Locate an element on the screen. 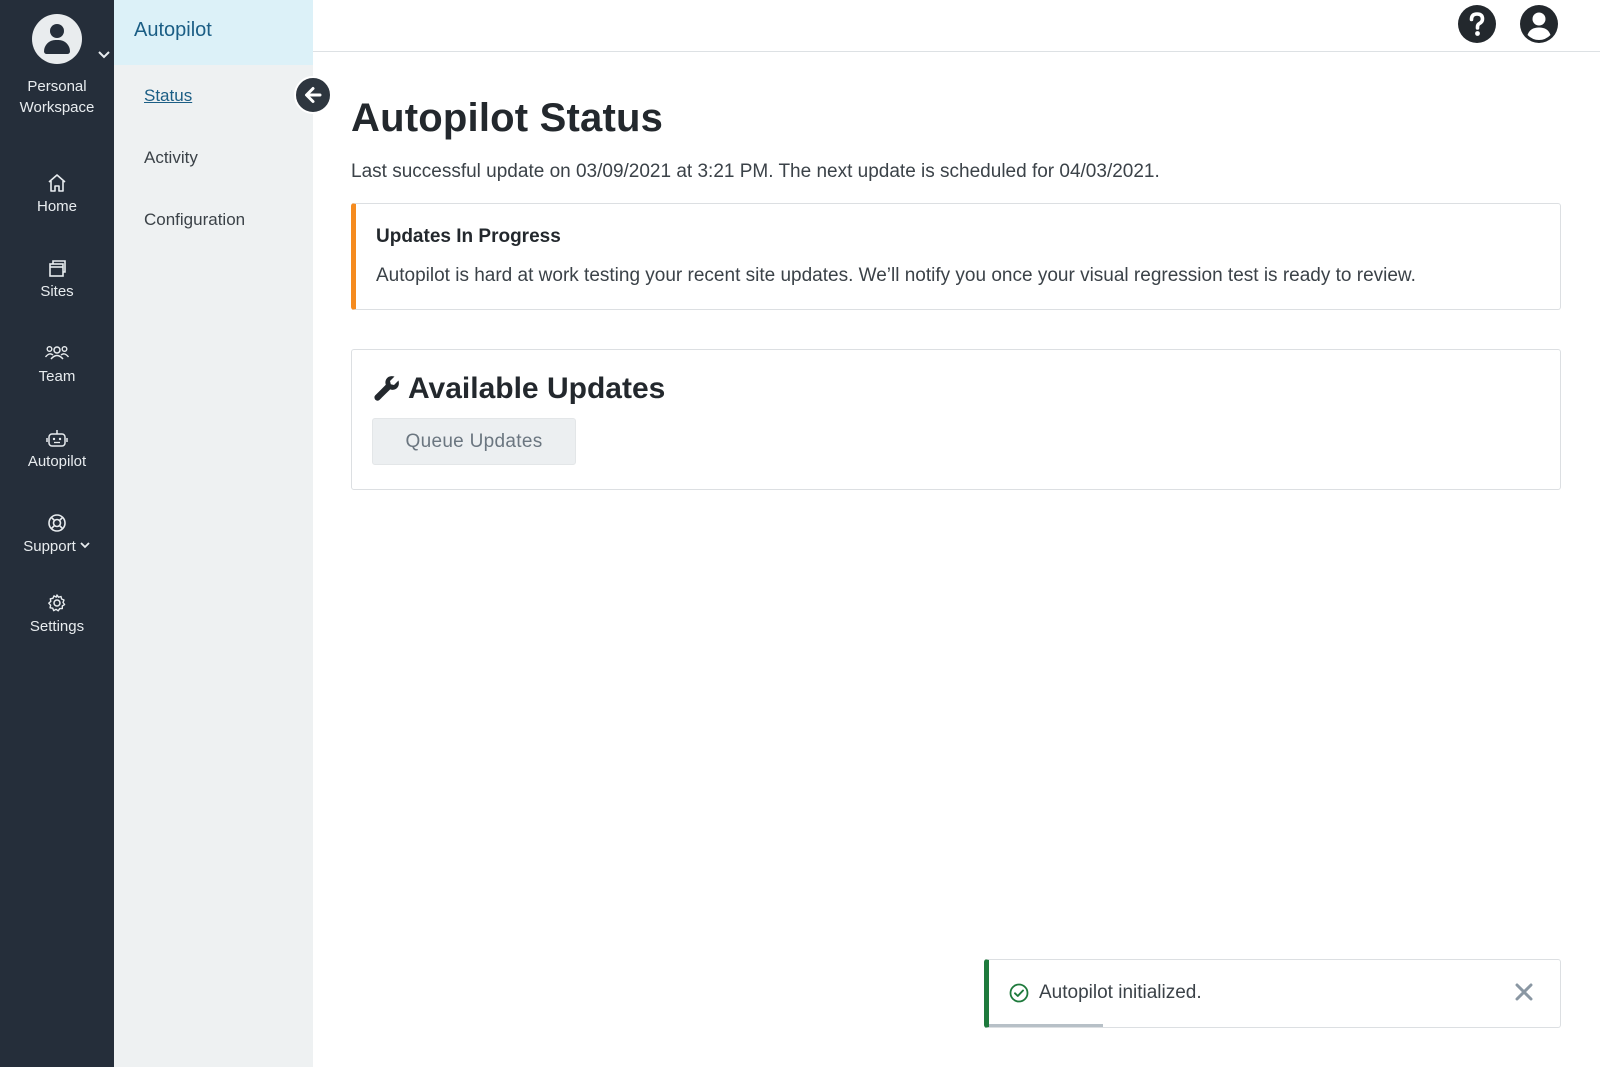  rail-item-team: Team is located at coordinates (57, 363).